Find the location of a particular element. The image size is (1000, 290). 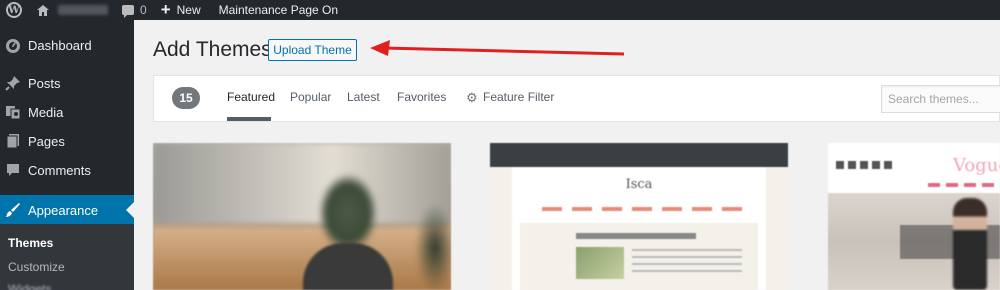

sidebar-item-posts: Posts is located at coordinates (67, 83).